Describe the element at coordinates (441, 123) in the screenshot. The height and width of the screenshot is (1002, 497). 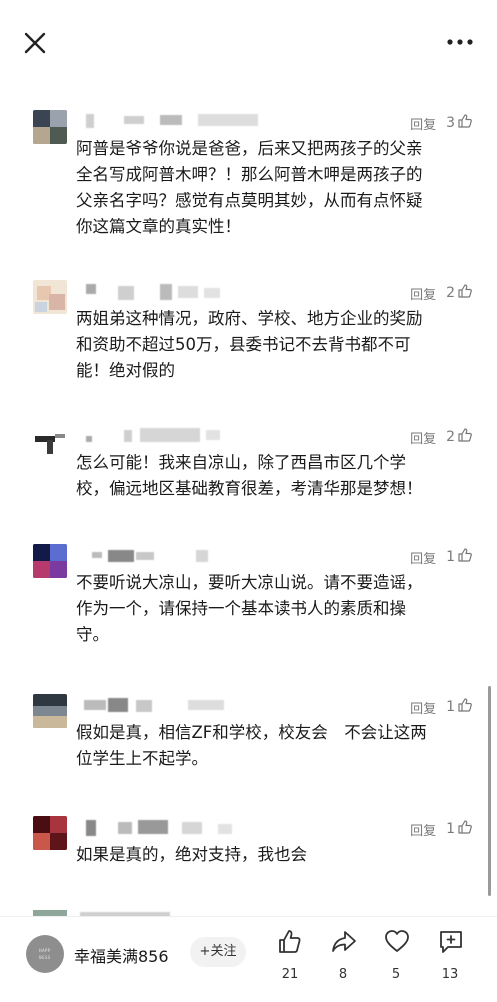
I see `comment-actions: 回复 3` at that location.